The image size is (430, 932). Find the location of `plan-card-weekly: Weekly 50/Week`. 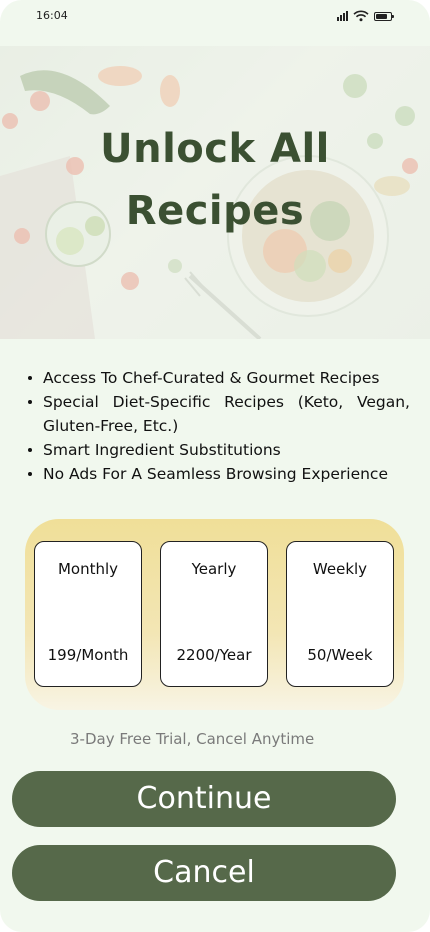

plan-card-weekly: Weekly 50/Week is located at coordinates (340, 614).